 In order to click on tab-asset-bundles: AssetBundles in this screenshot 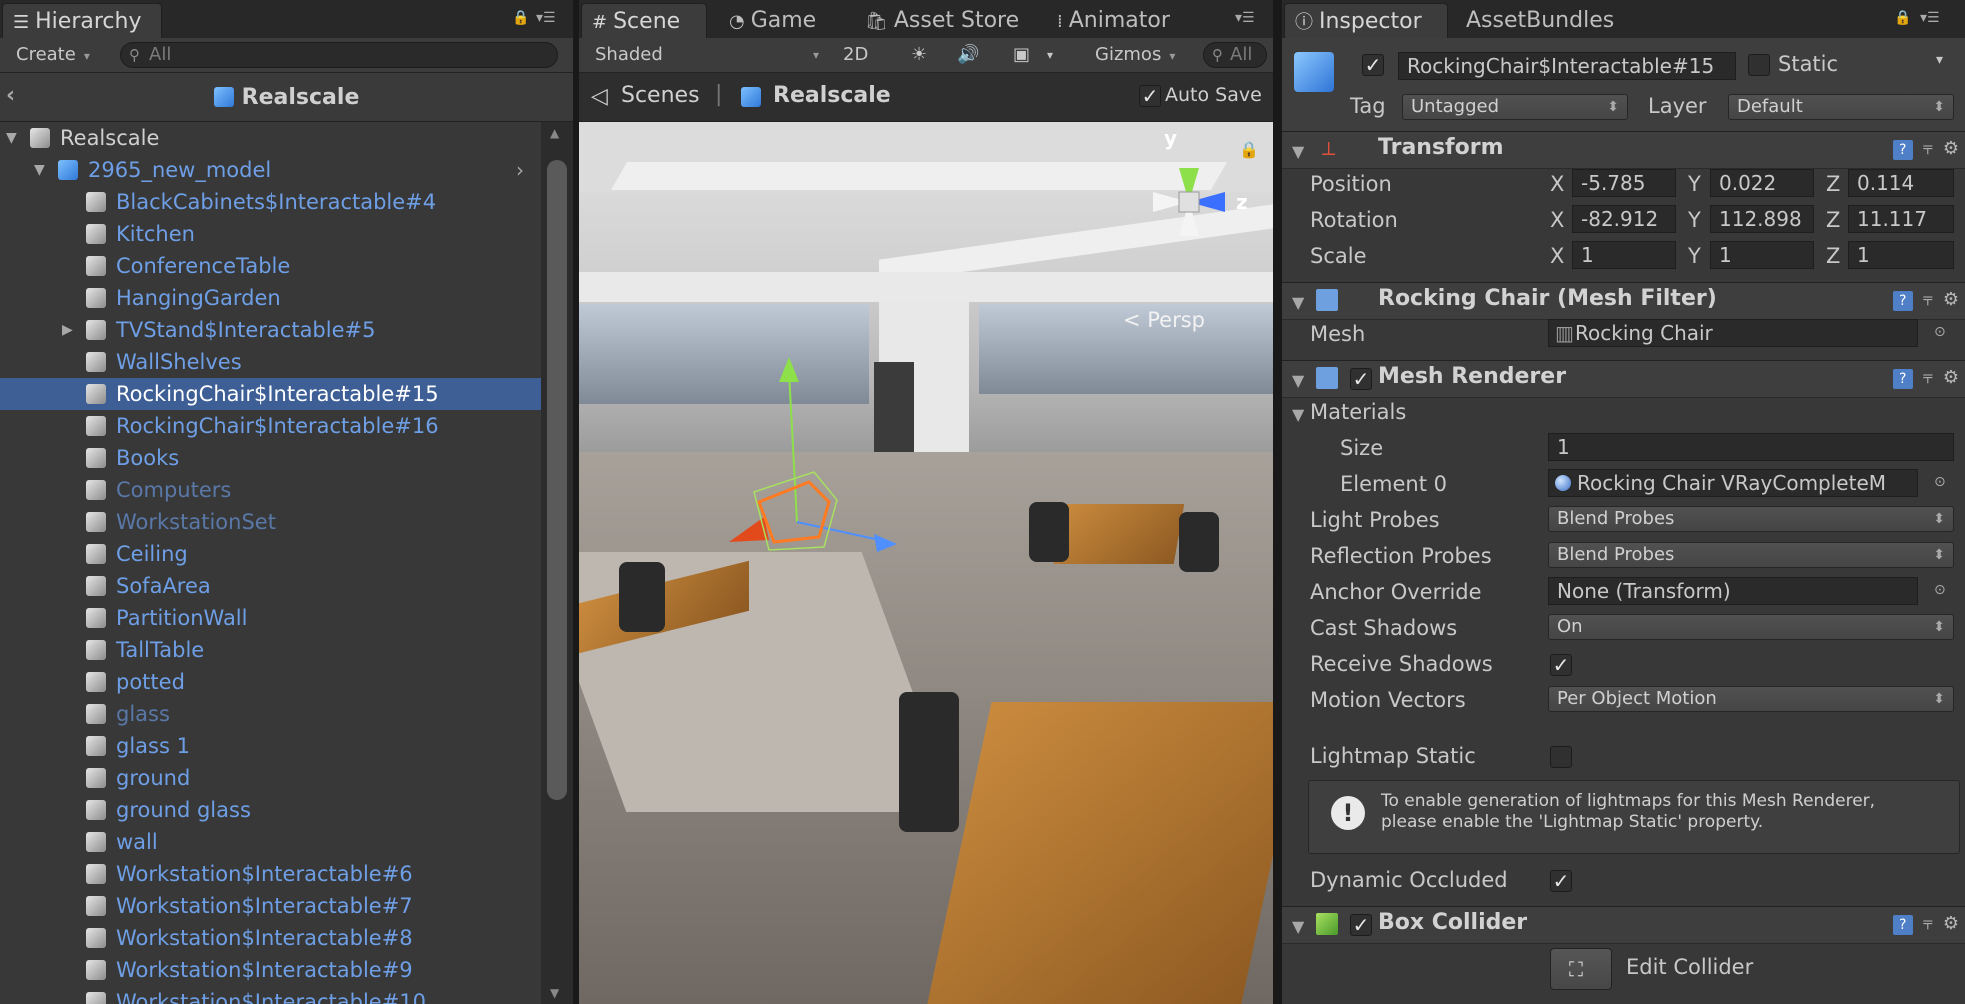, I will do `click(1541, 20)`.